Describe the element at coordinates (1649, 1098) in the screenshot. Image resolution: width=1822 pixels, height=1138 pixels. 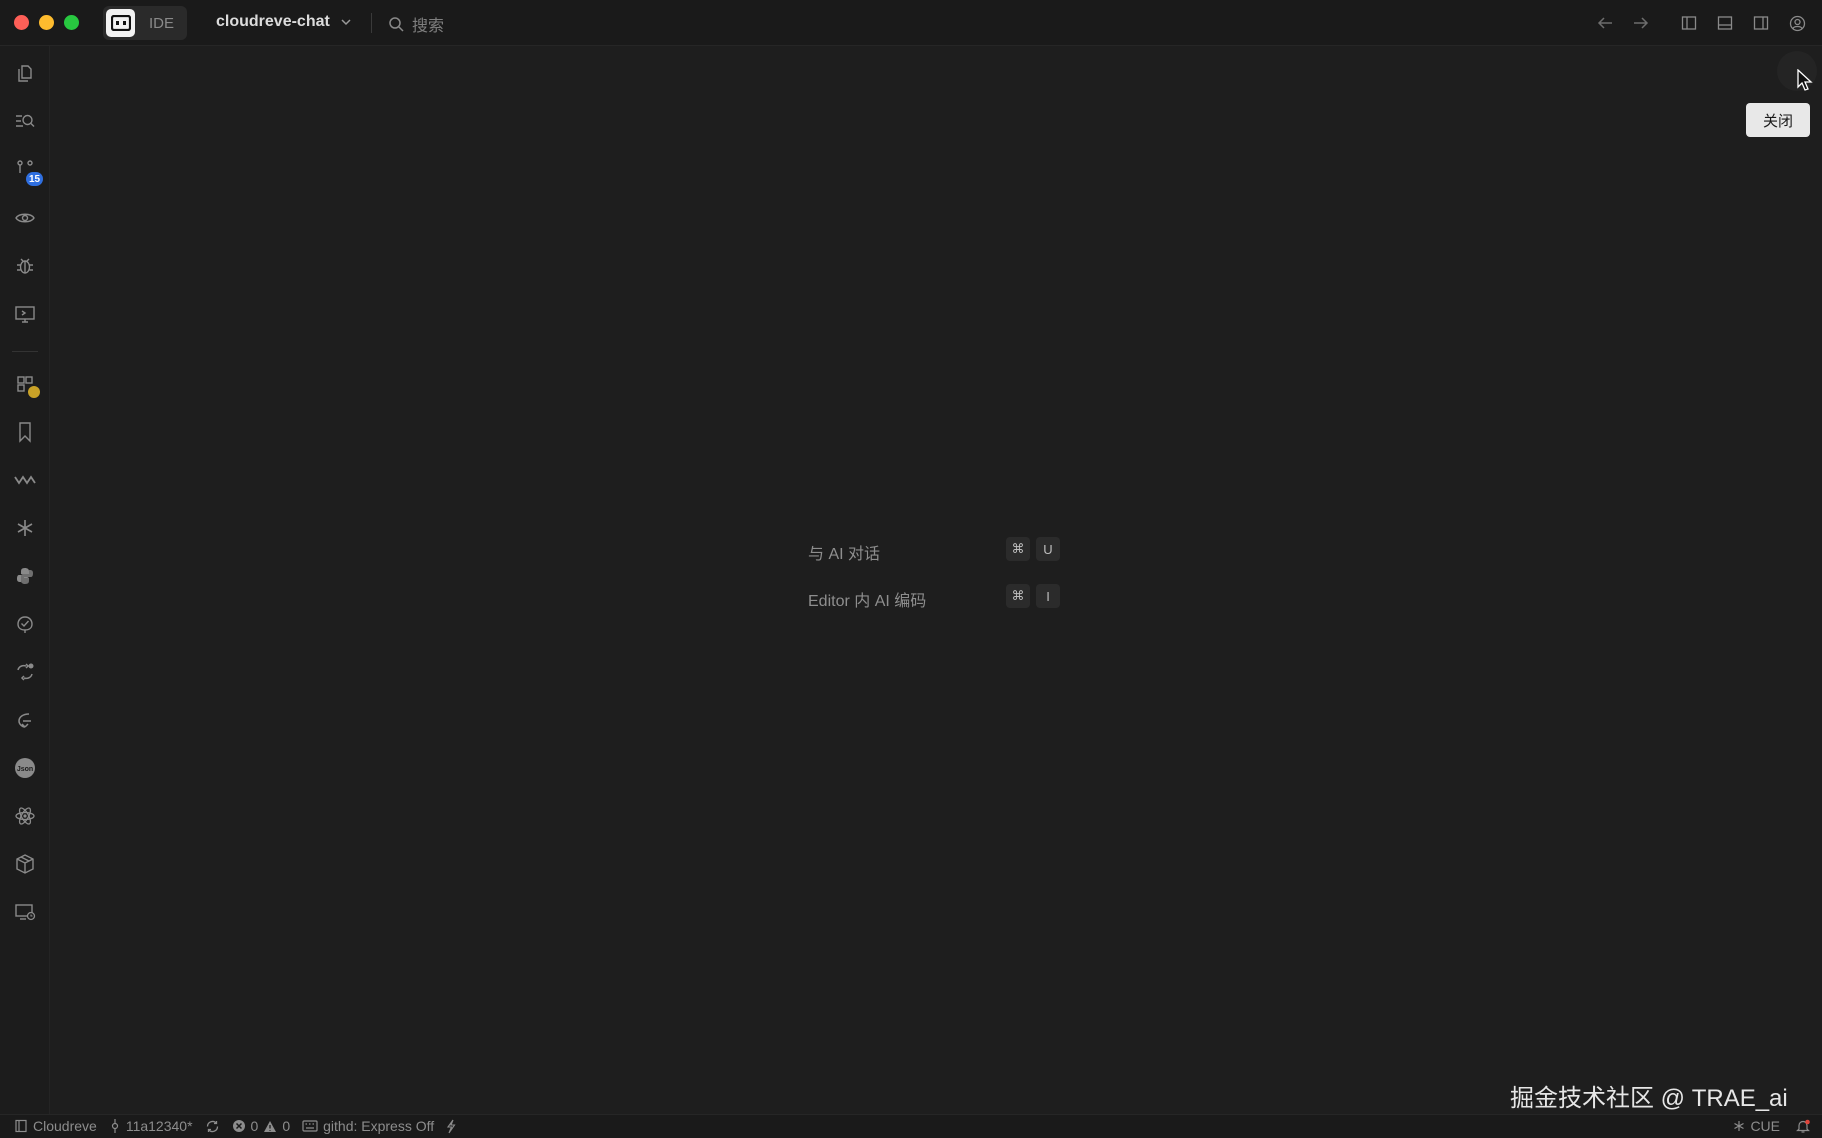
I see `watermark-text: 掘金技术社区 @ TRAE_ai` at that location.